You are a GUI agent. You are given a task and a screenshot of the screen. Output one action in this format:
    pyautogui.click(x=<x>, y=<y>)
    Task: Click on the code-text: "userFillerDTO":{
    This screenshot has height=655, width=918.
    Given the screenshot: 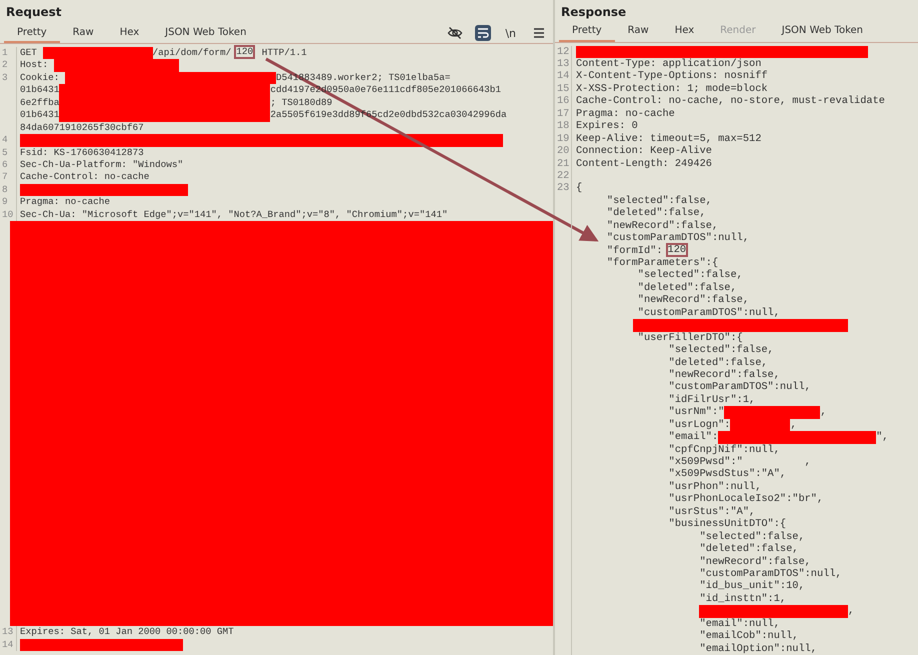 What is the action you would take?
    pyautogui.click(x=689, y=338)
    